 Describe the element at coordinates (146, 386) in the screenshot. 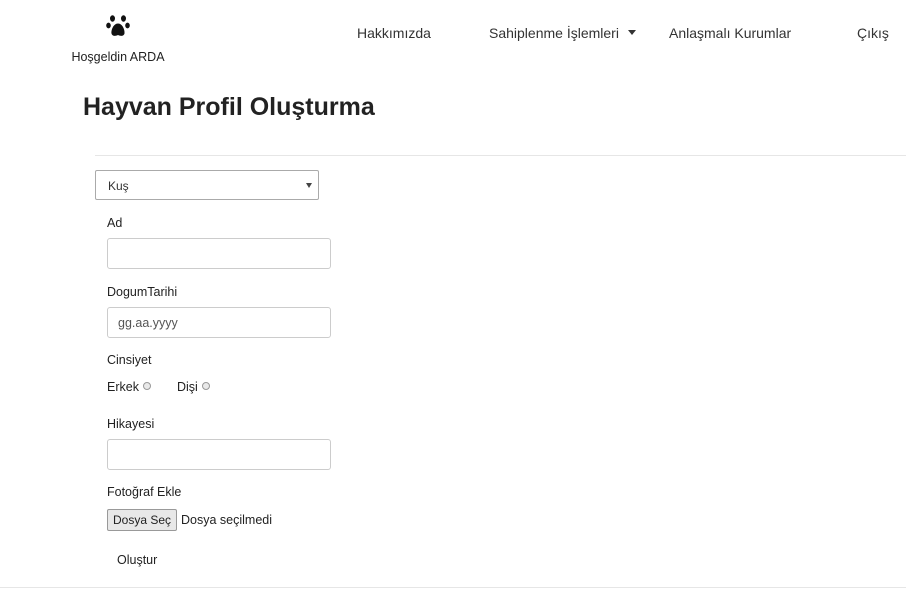

I see `gender-male-radio` at that location.